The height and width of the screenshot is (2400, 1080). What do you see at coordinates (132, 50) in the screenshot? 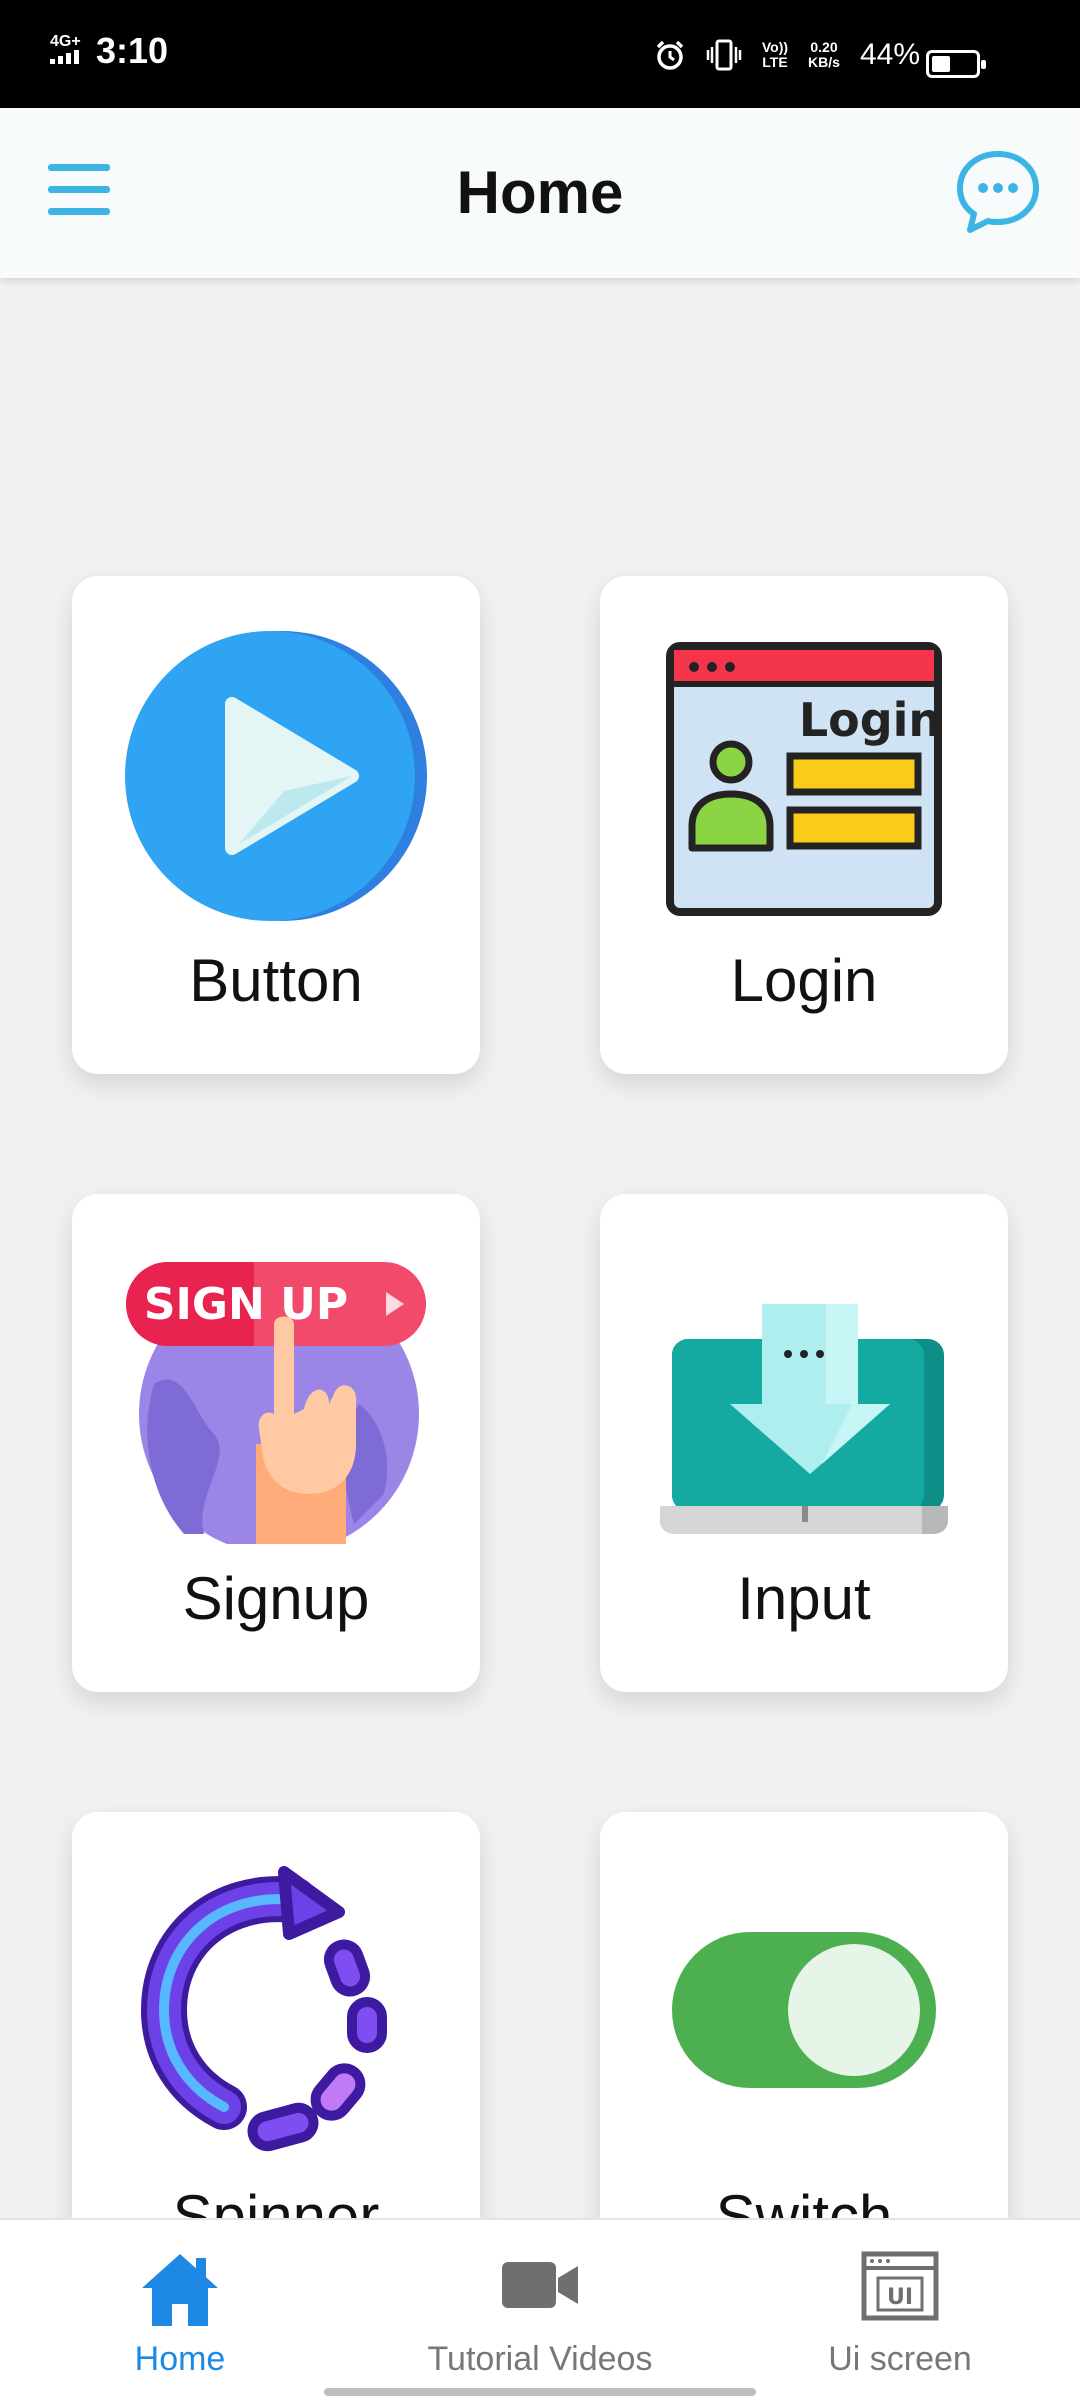
I see `clock: 3:10` at bounding box center [132, 50].